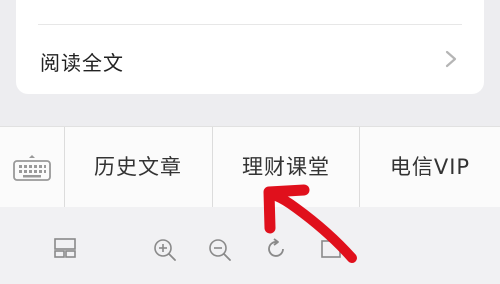  What do you see at coordinates (138, 167) in the screenshot?
I see `menu-item-history-articles: 历史文章` at bounding box center [138, 167].